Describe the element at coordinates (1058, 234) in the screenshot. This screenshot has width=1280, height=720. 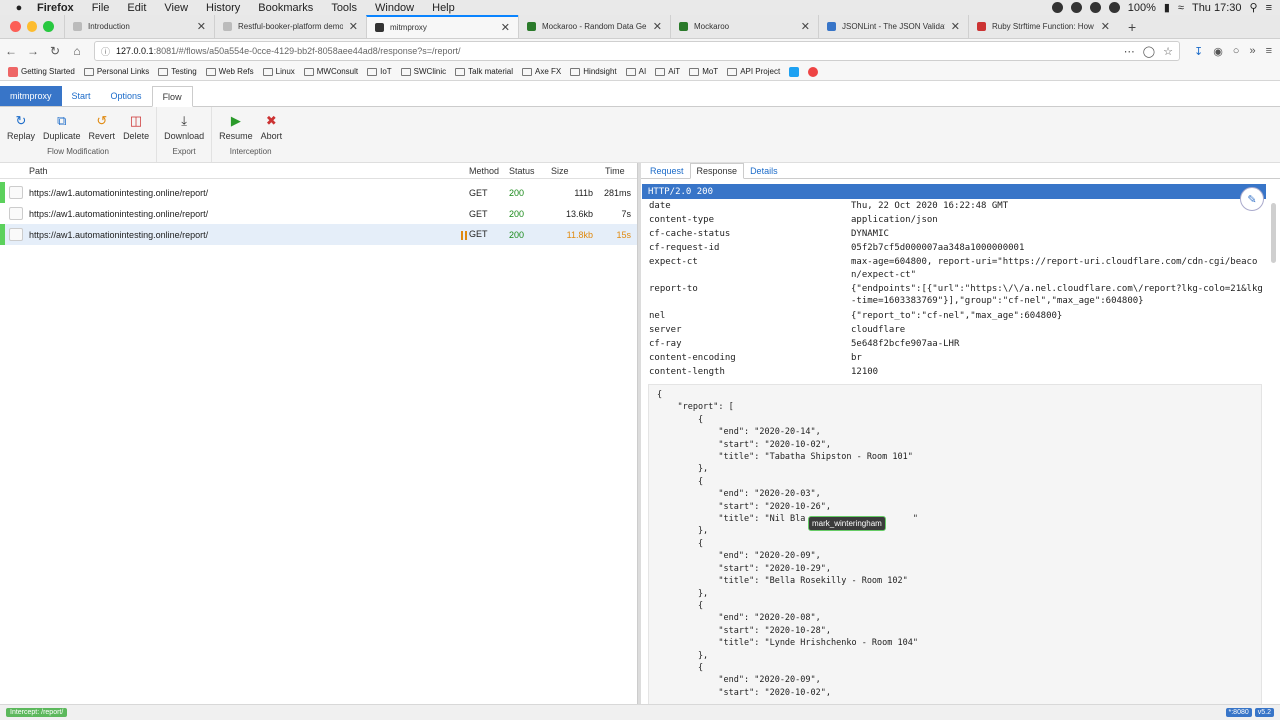
I see `header-value: DYNAMIC` at that location.